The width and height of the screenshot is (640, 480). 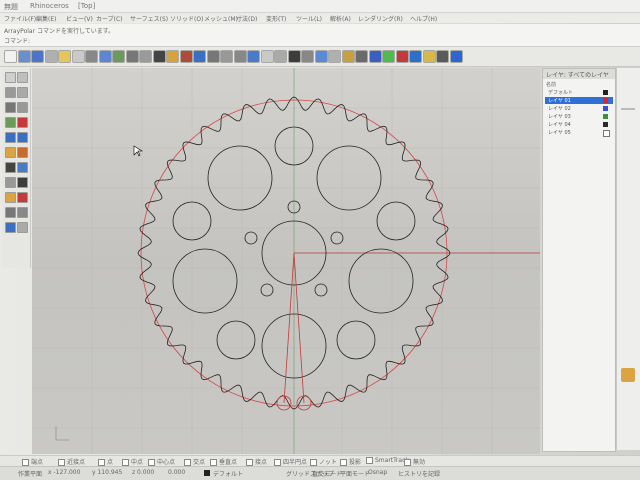 I want to click on layer-row-default: デフォルト, so click(x=579, y=92).